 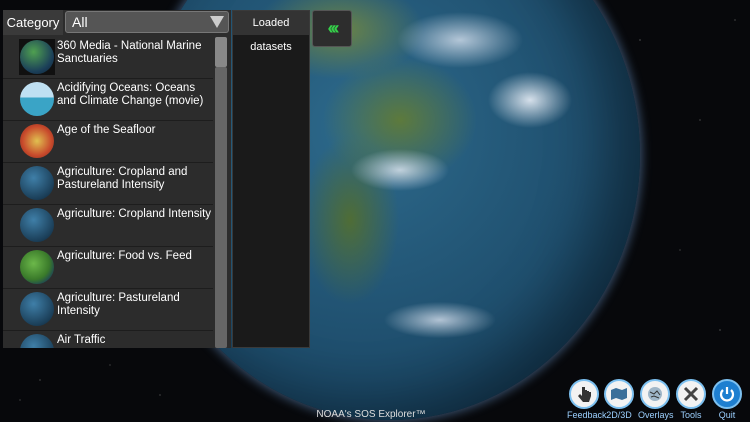 What do you see at coordinates (108, 226) in the screenshot?
I see `list-item: Agriculture: Cropland Intensity` at bounding box center [108, 226].